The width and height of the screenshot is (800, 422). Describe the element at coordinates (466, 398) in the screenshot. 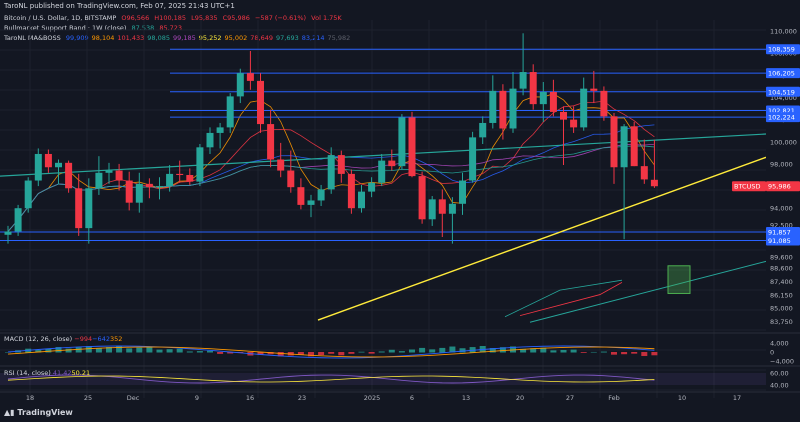

I see `time-axis-tick: 13` at that location.